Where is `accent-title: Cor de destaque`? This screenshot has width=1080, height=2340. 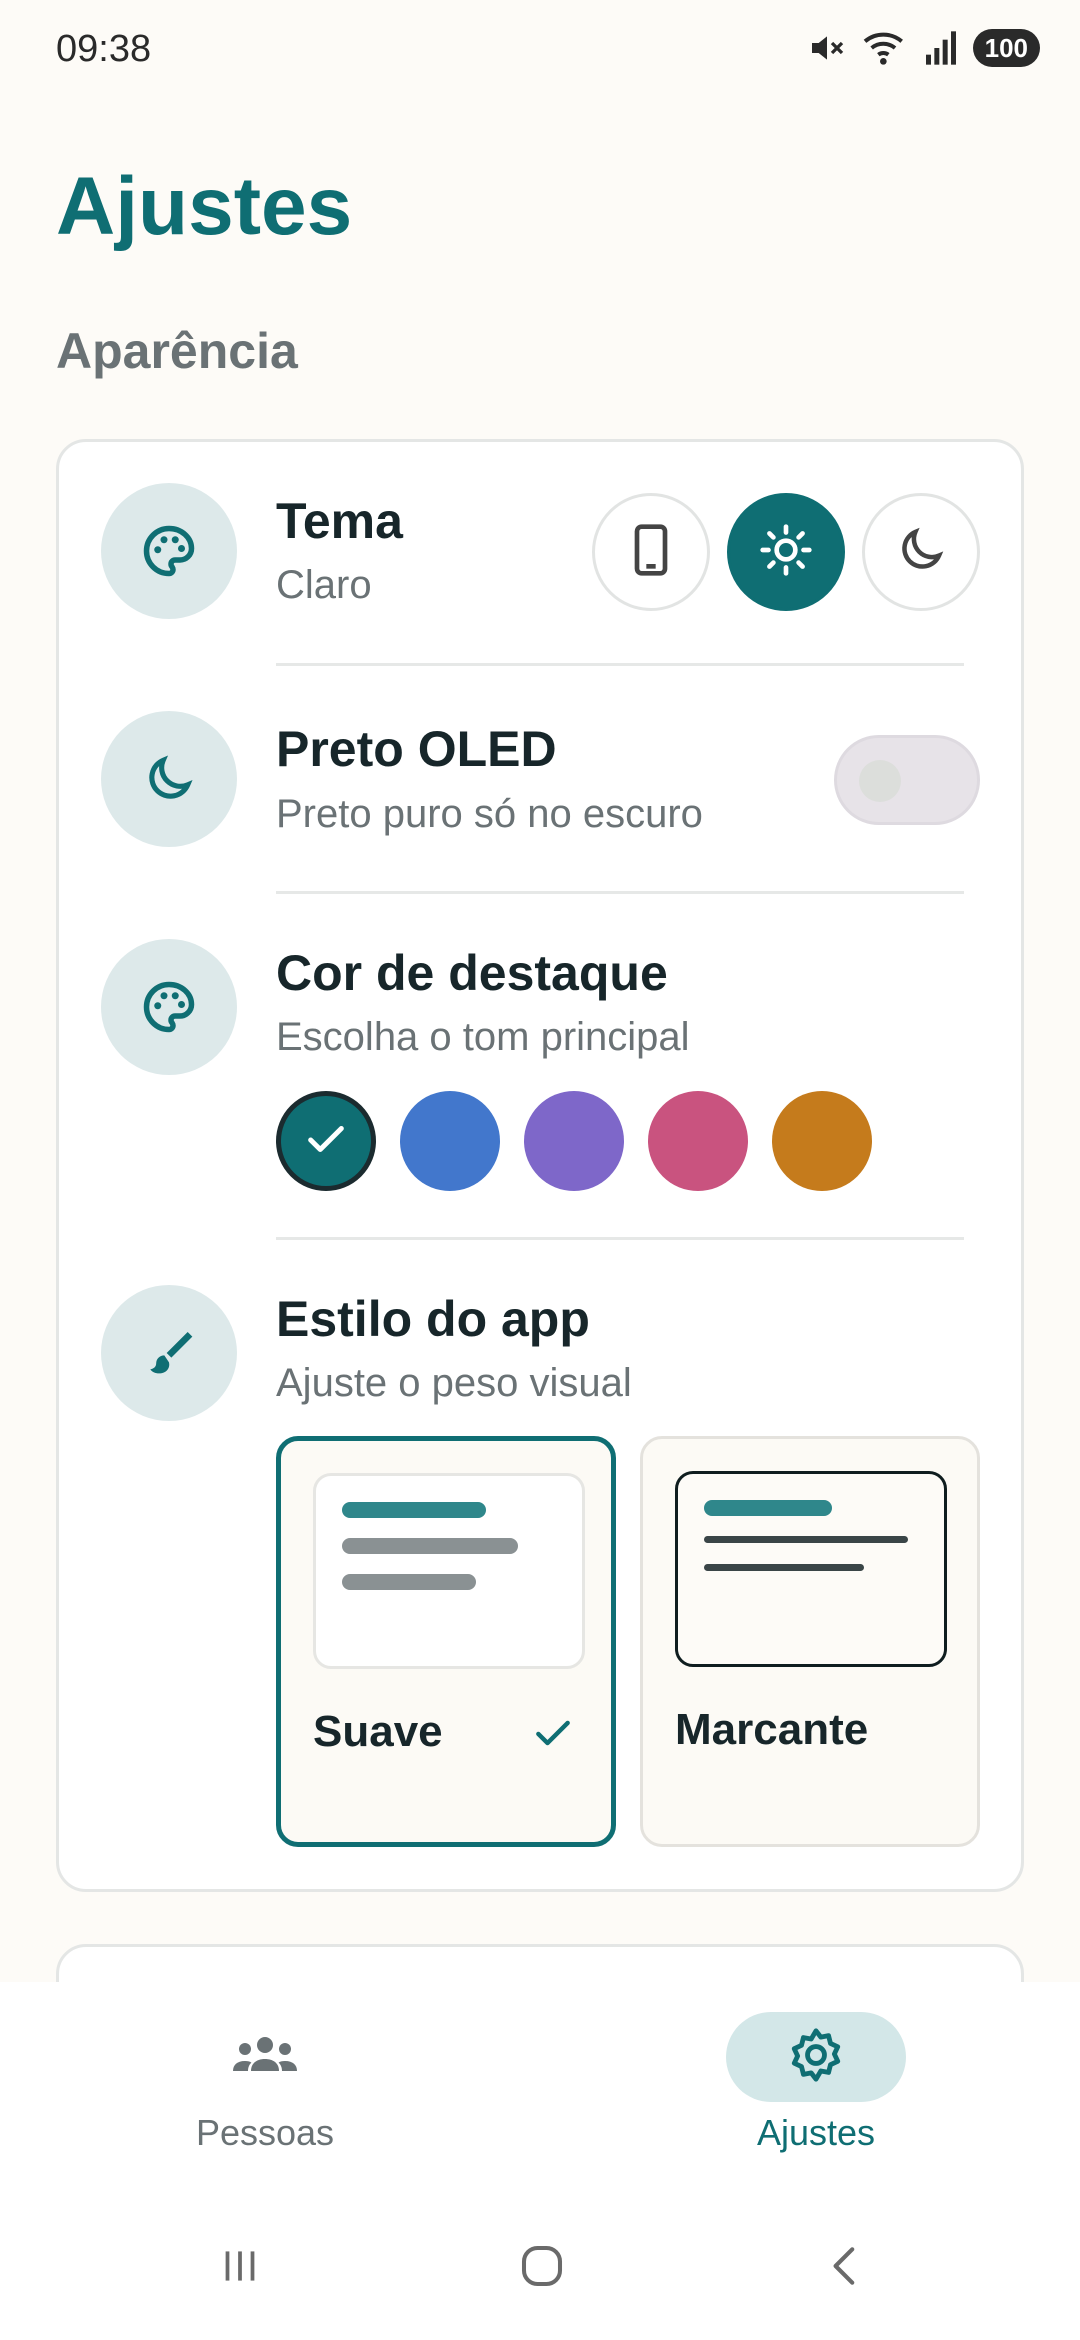 accent-title: Cor de destaque is located at coordinates (472, 973).